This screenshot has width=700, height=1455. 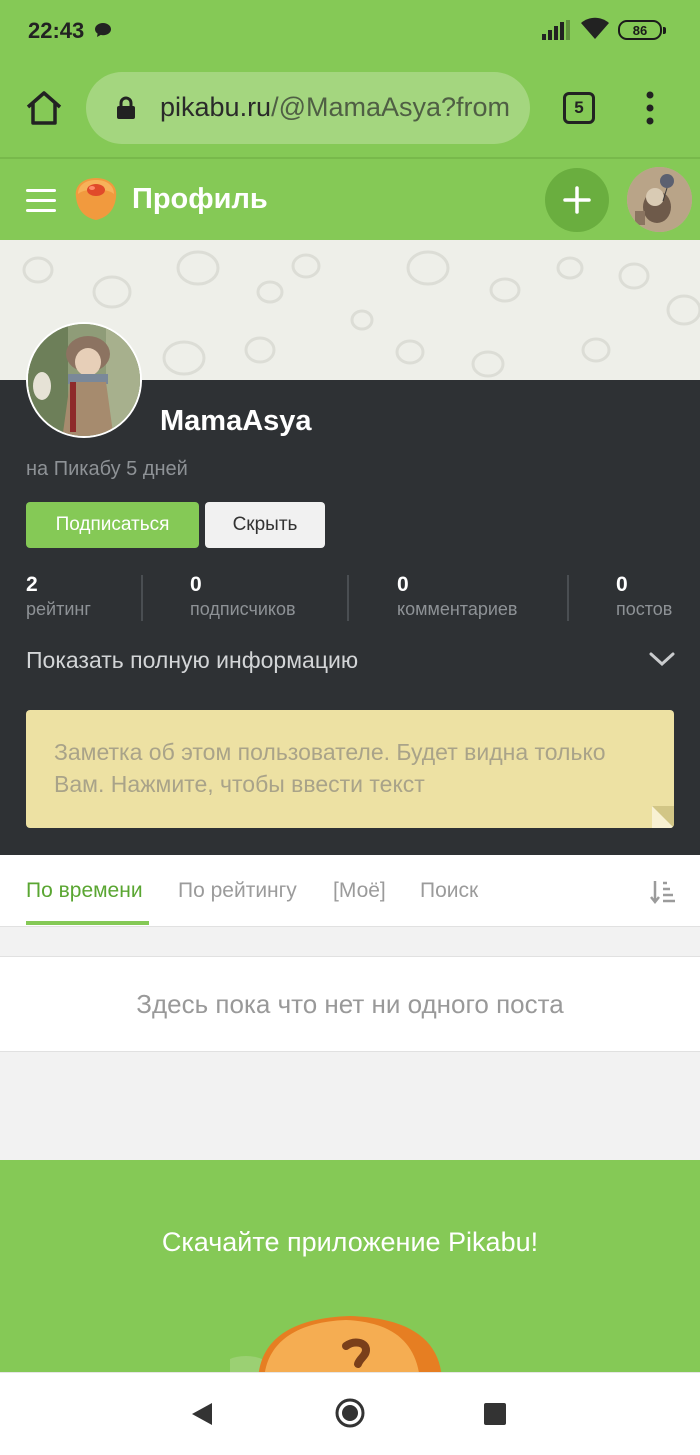 I want to click on tab-mine: [Моё], so click(x=359, y=891).